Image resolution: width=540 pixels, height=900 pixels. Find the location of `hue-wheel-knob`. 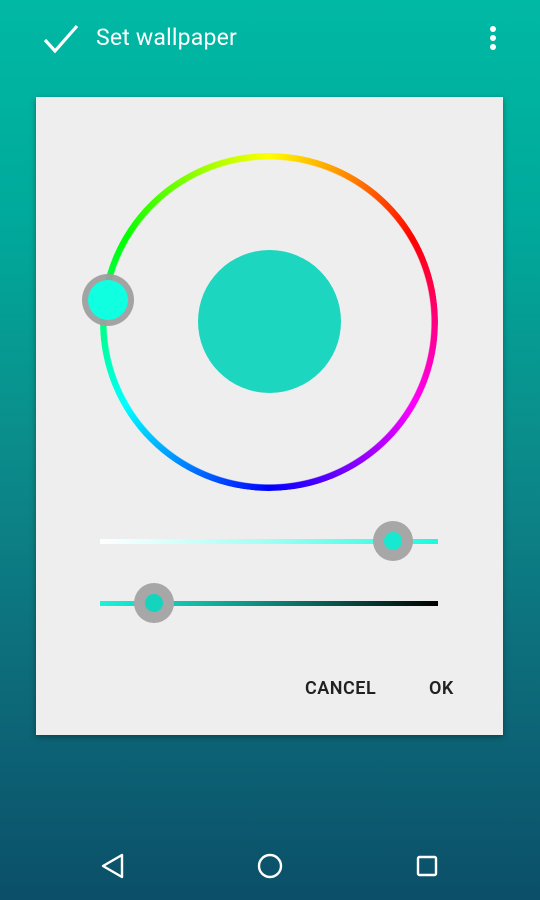

hue-wheel-knob is located at coordinates (108, 300).